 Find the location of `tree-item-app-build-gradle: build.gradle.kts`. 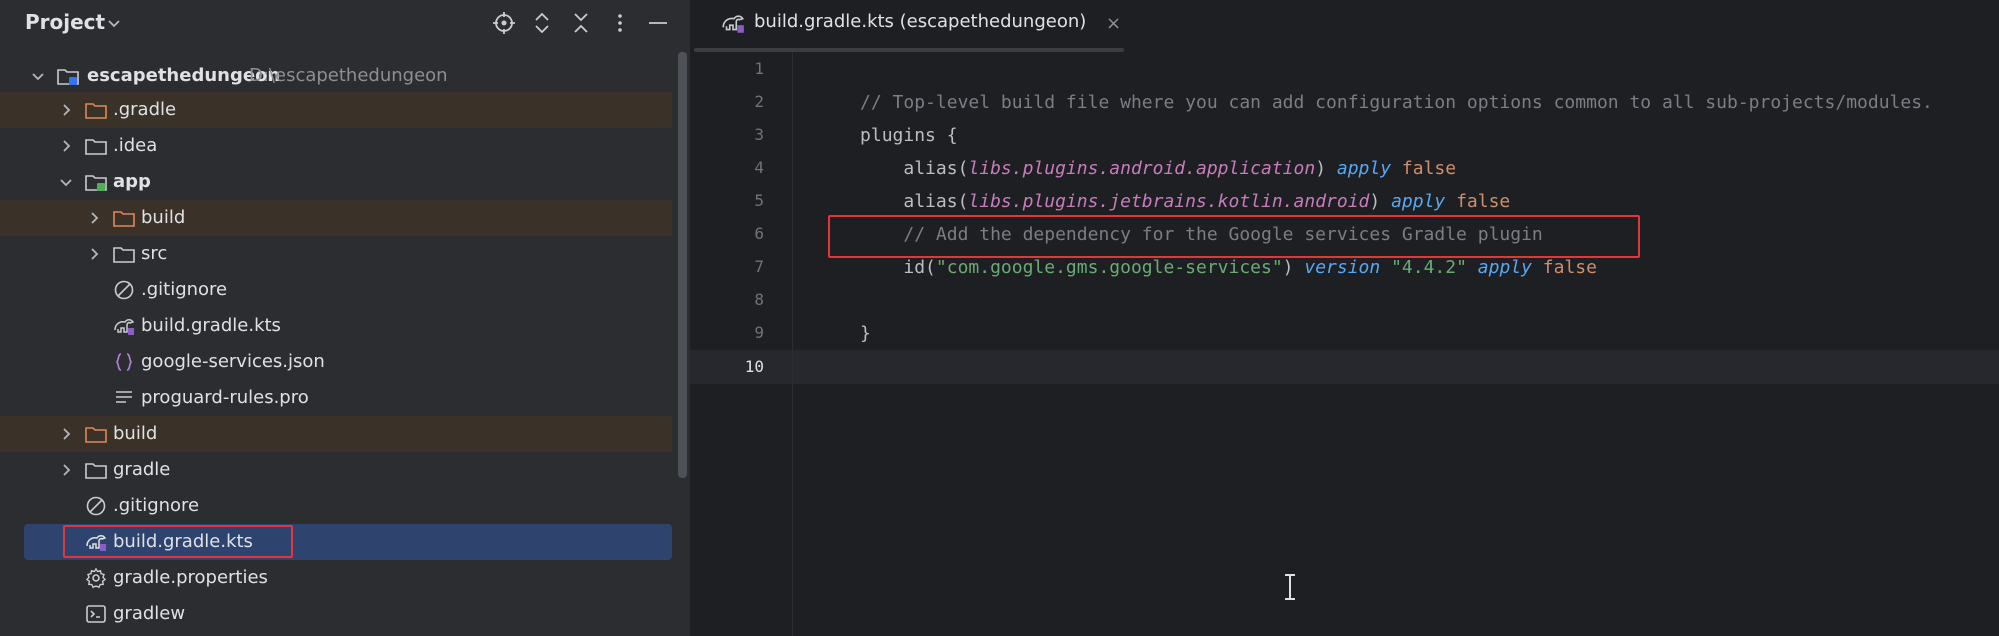

tree-item-app-build-gradle: build.gradle.kts is located at coordinates (336, 326).